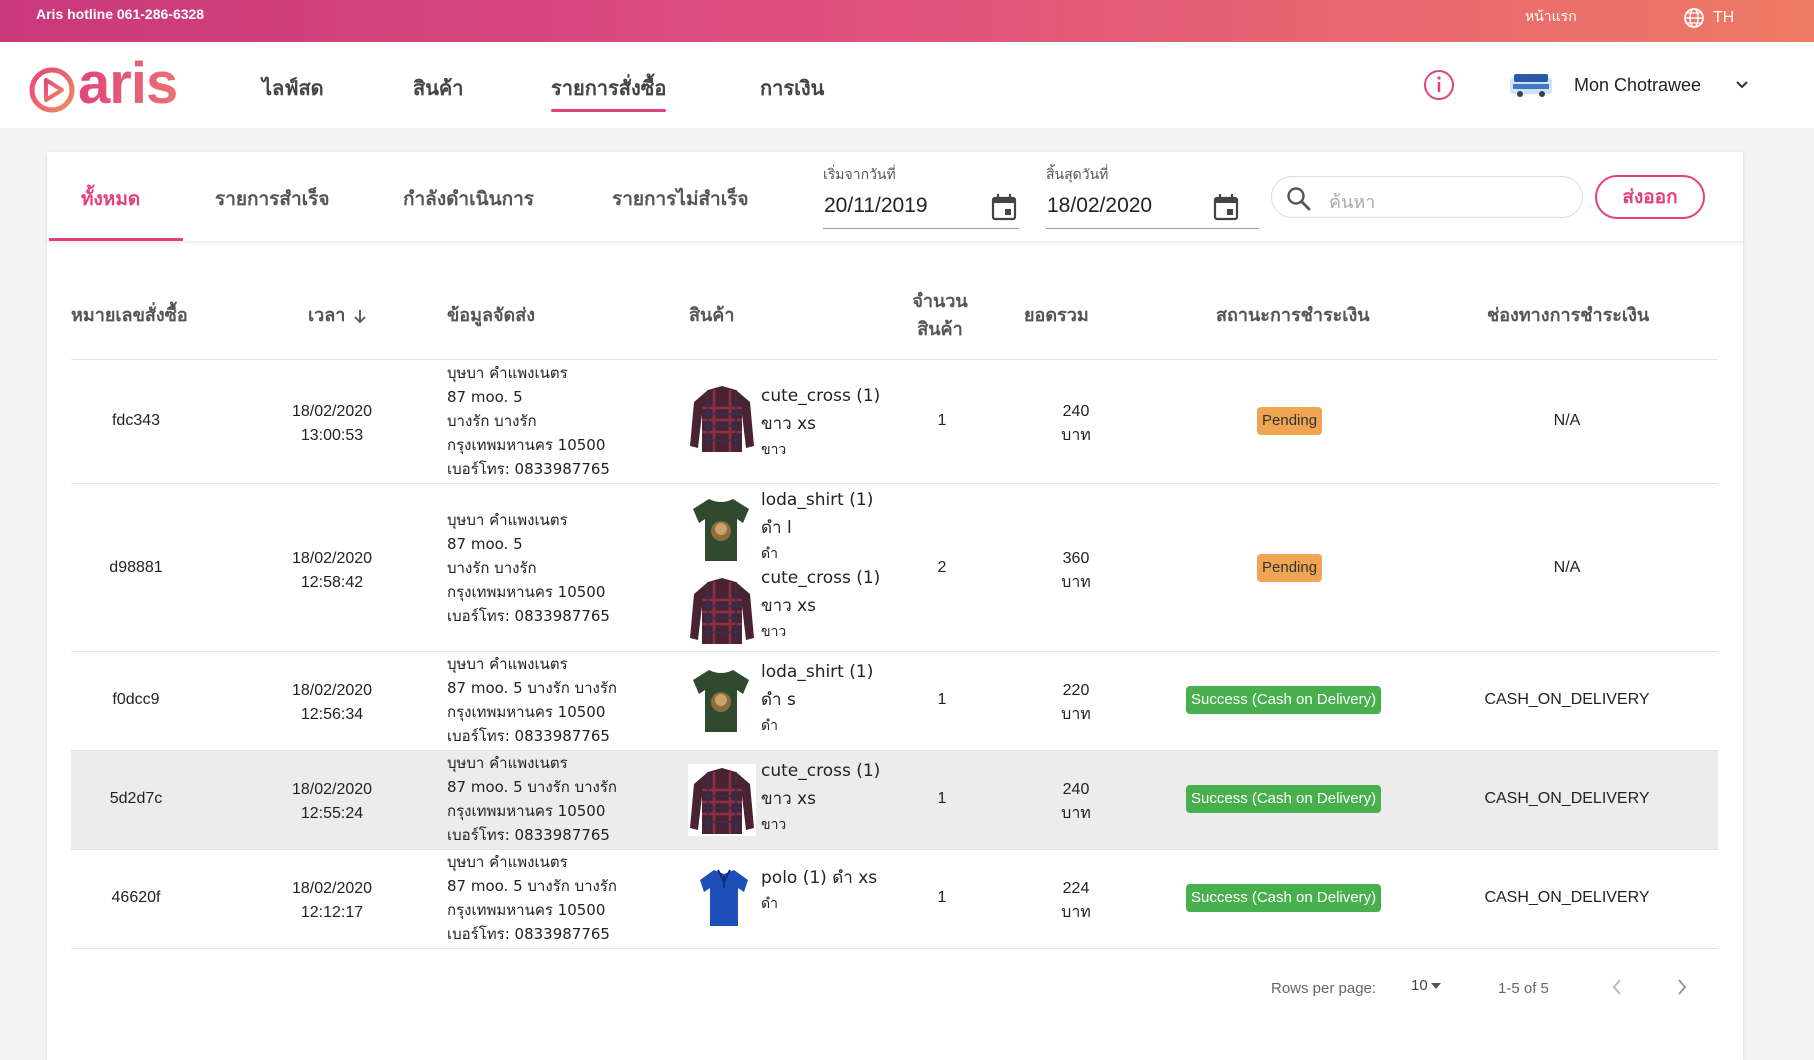  I want to click on product-image-blue-polo, so click(724, 897).